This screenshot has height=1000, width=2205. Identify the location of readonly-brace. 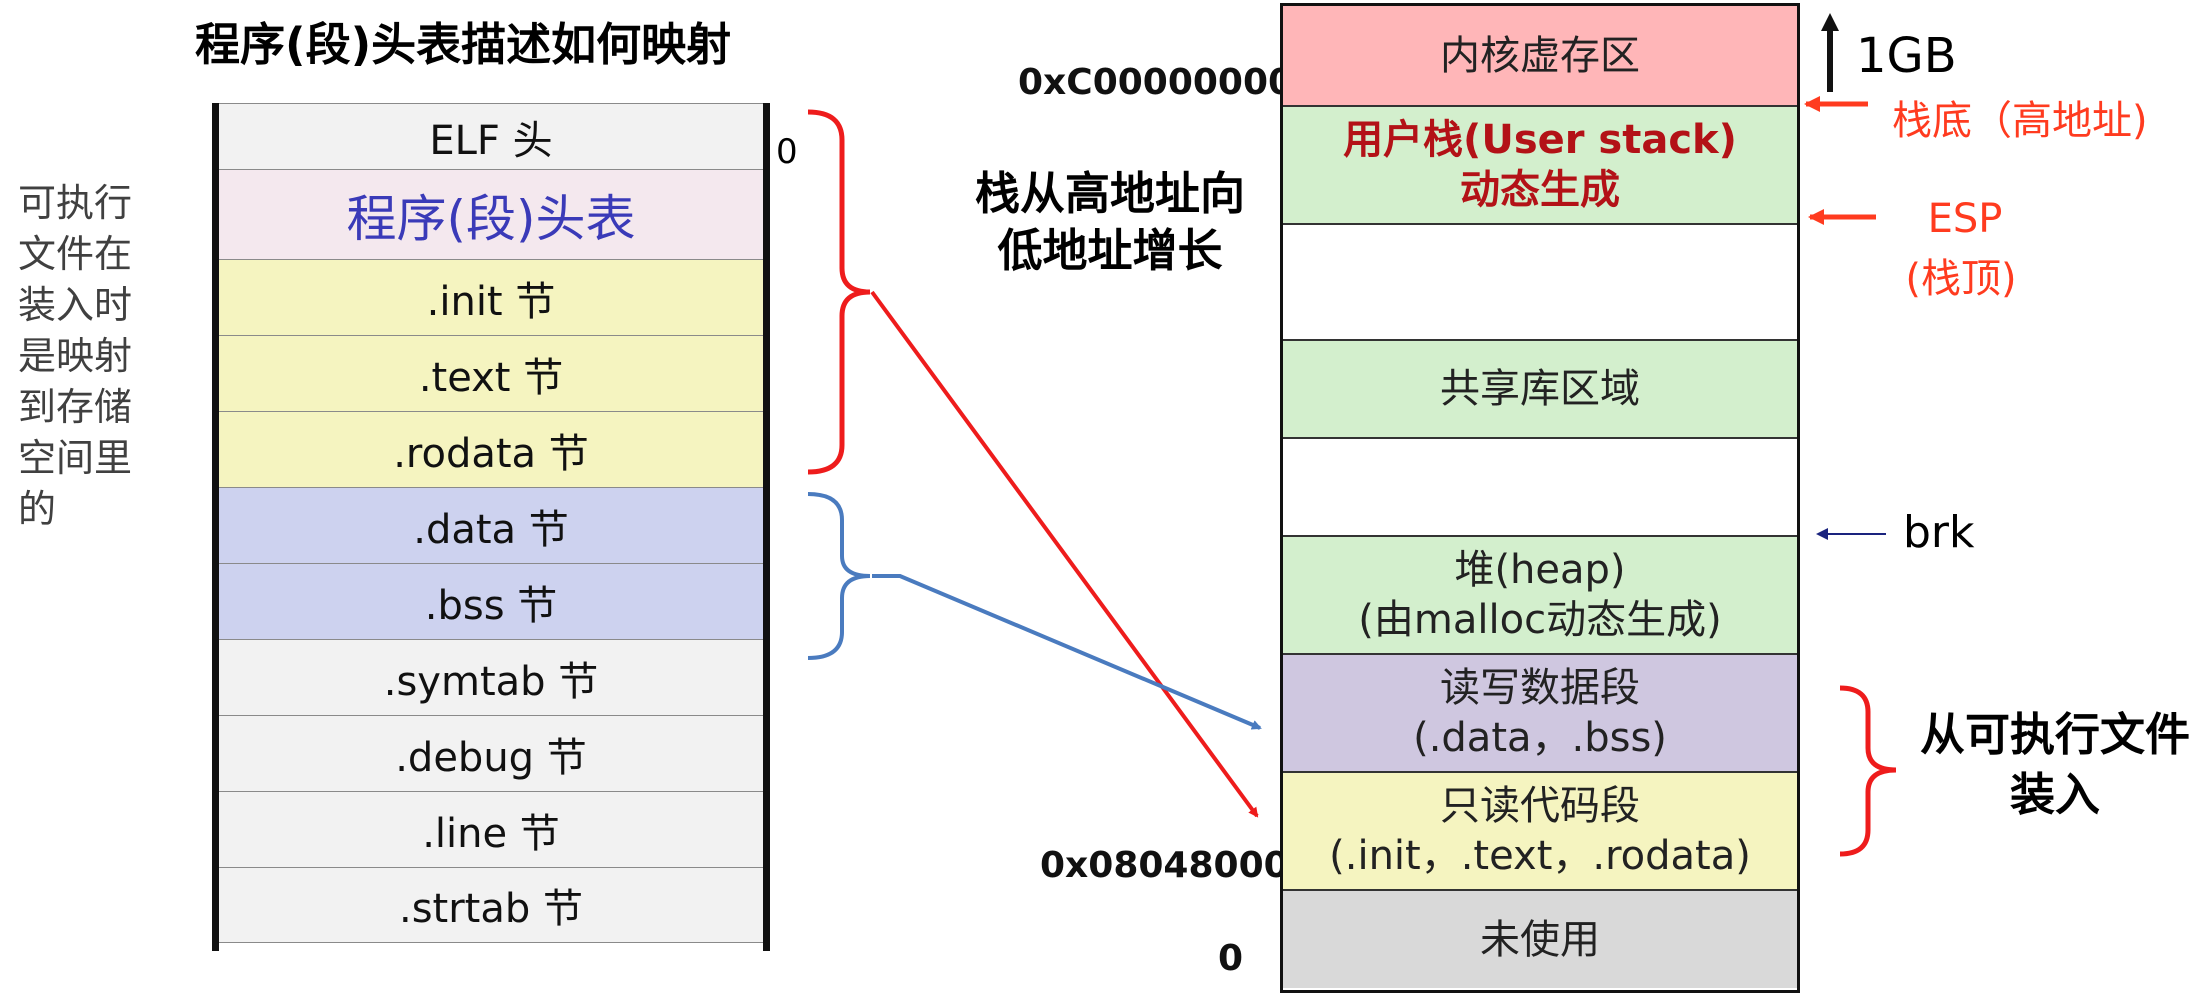
(839, 292).